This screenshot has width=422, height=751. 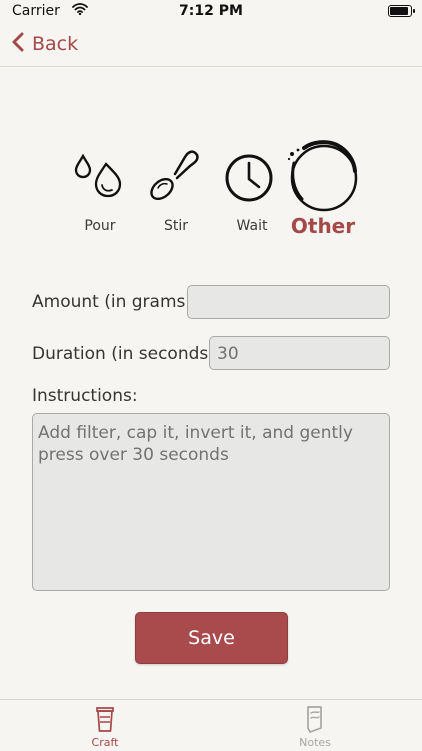 What do you see at coordinates (299, 353) in the screenshot?
I see `duration-field: 30` at bounding box center [299, 353].